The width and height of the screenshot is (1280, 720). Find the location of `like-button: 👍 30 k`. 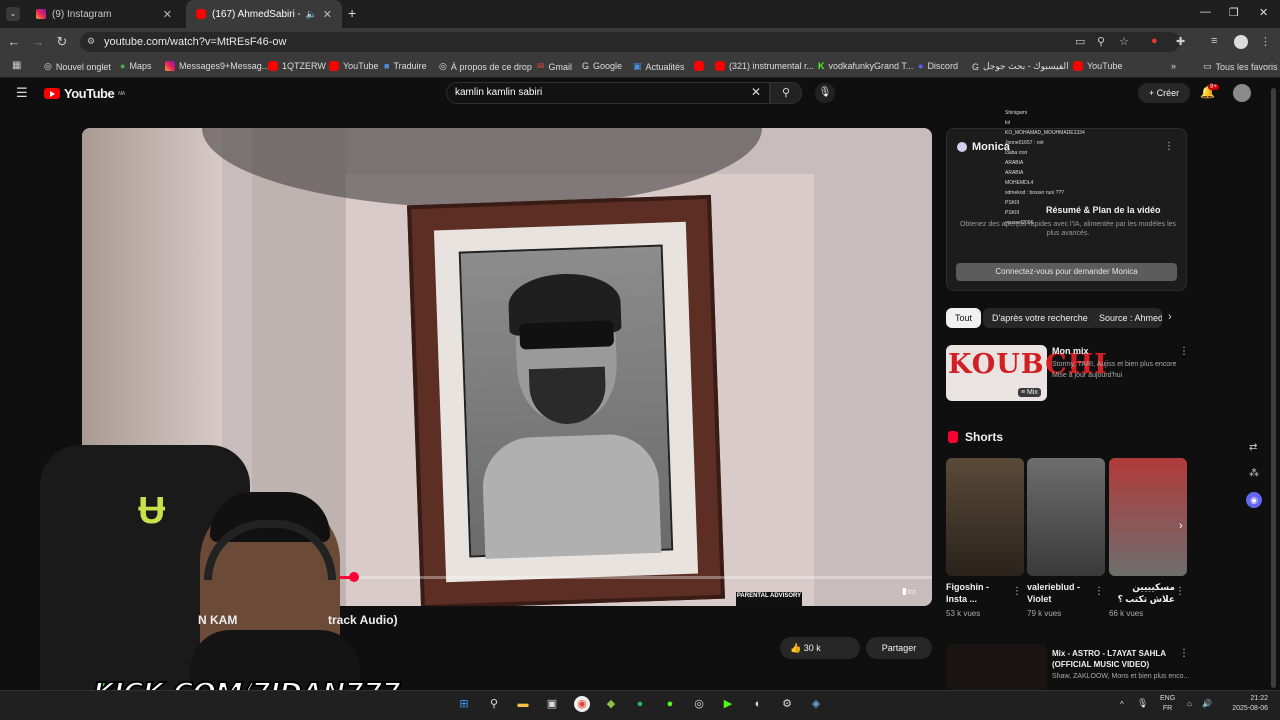

like-button: 👍 30 k is located at coordinates (820, 648).